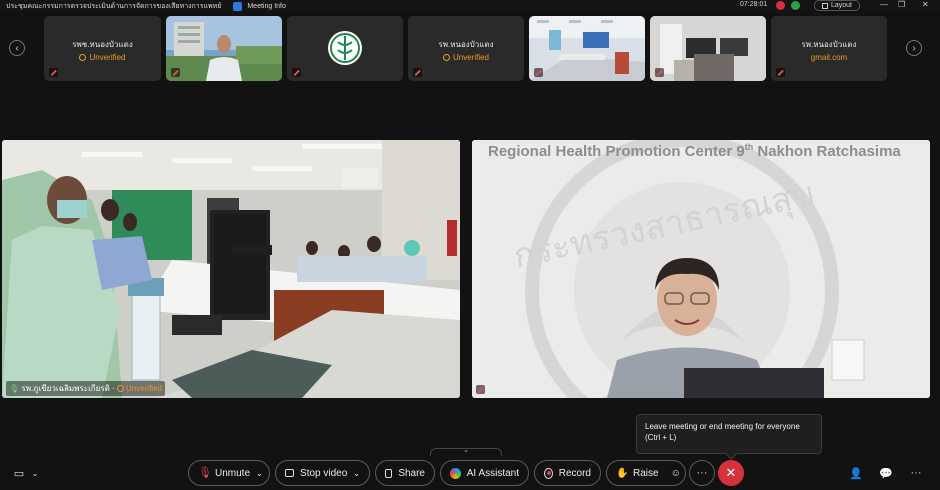 The image size is (940, 490). I want to click on chat-icon: 💬, so click(886, 473).